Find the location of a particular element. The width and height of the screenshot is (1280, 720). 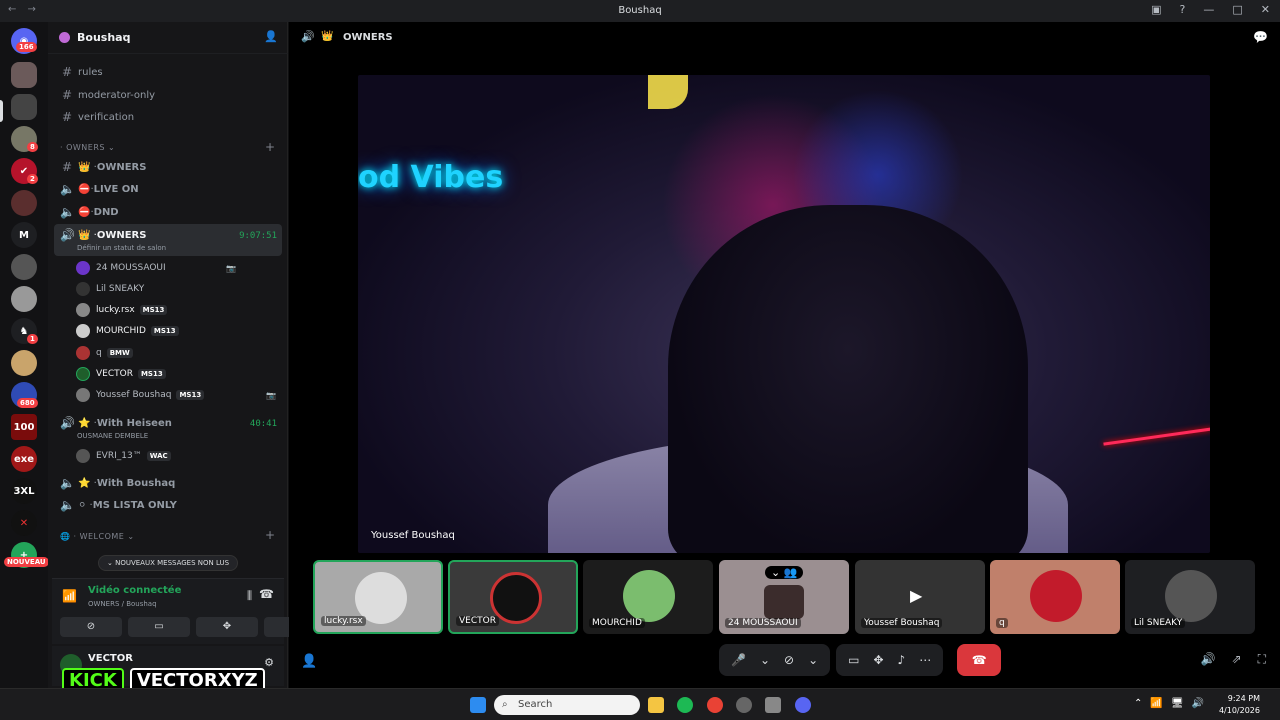

volume-icon: 🔊 is located at coordinates (1208, 659).